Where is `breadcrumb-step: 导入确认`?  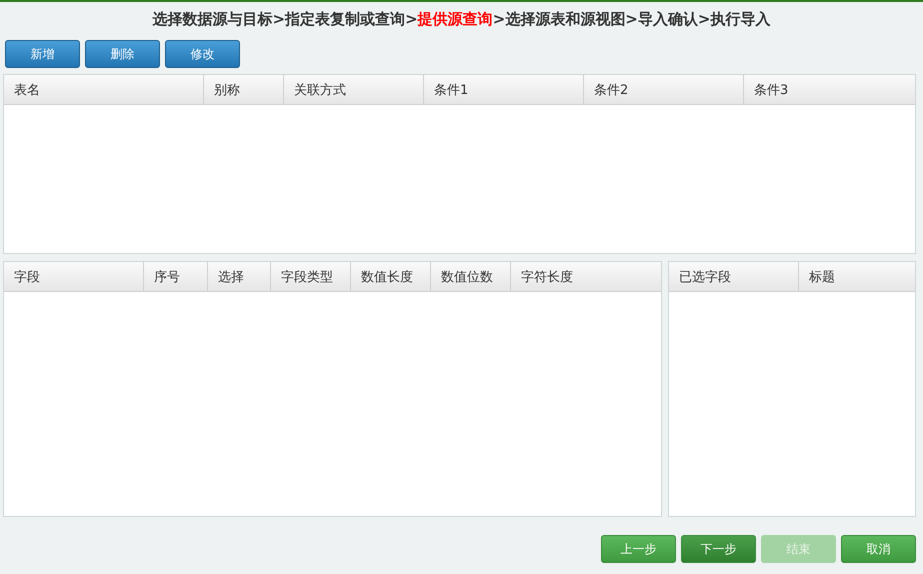
breadcrumb-step: 导入确认 is located at coordinates (668, 19).